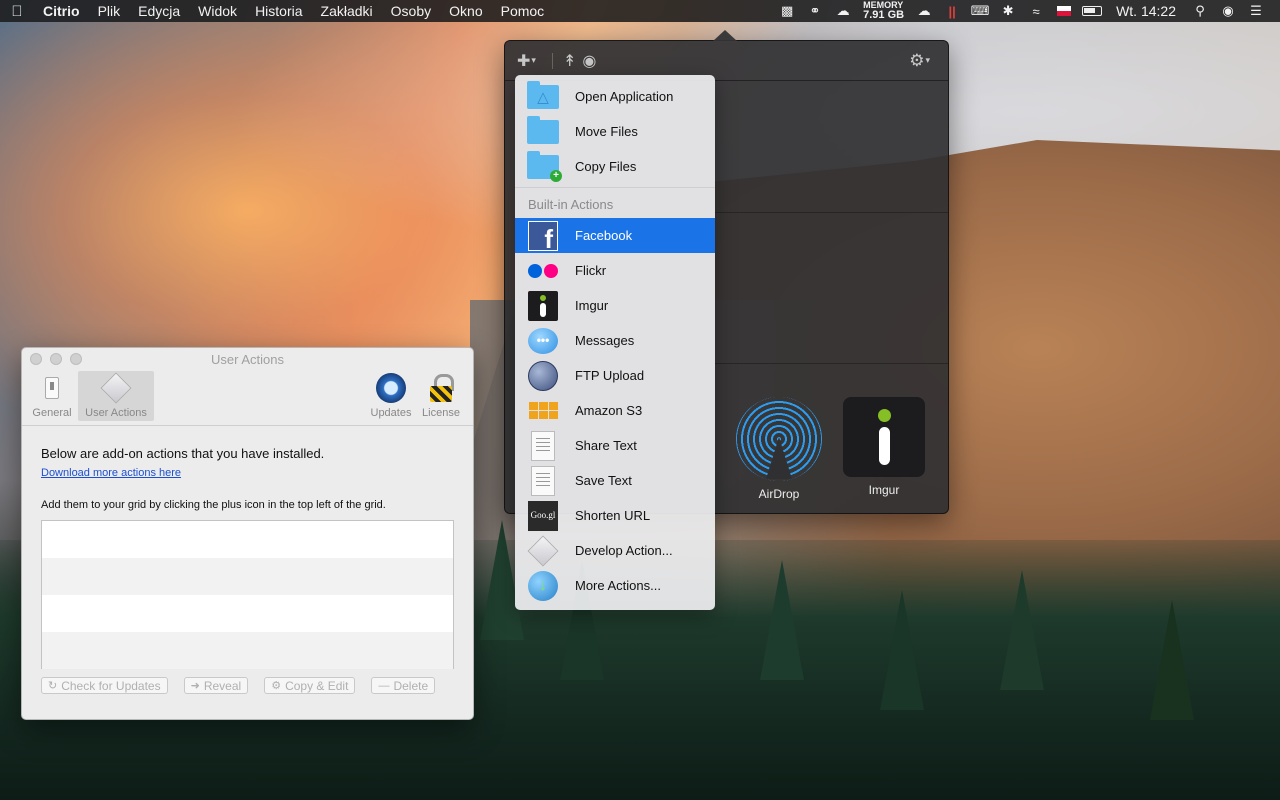 The image size is (1280, 800). I want to click on sync-status-icon: ⚭, so click(815, 11).